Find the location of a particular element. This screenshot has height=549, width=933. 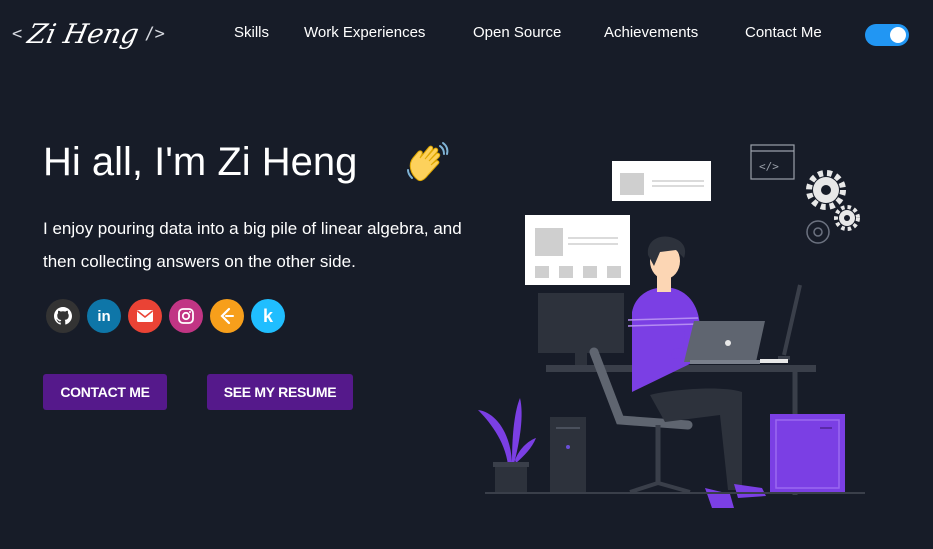

laptop is located at coordinates (724, 341).